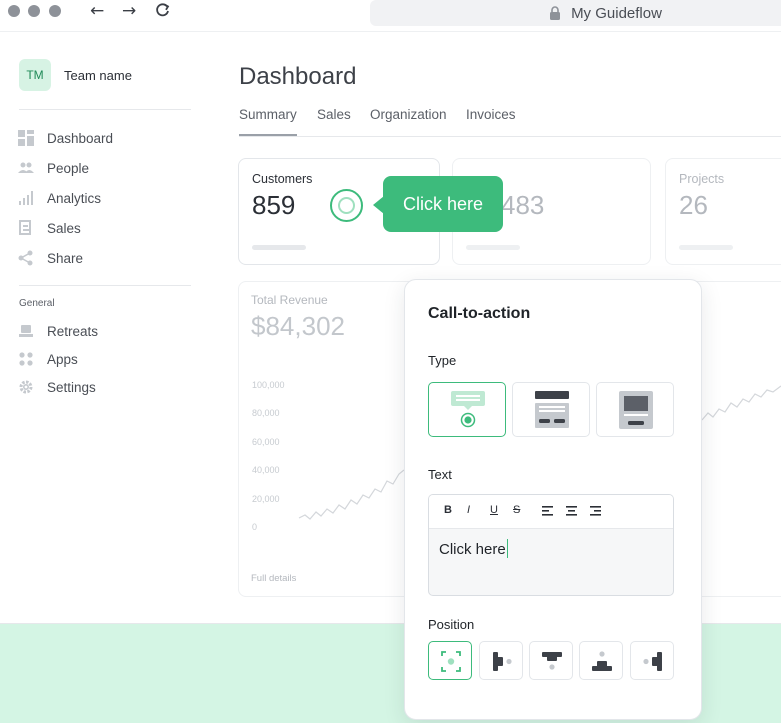  What do you see at coordinates (551, 545) in the screenshot?
I see `cta-text-editor: B I U S Click here` at bounding box center [551, 545].